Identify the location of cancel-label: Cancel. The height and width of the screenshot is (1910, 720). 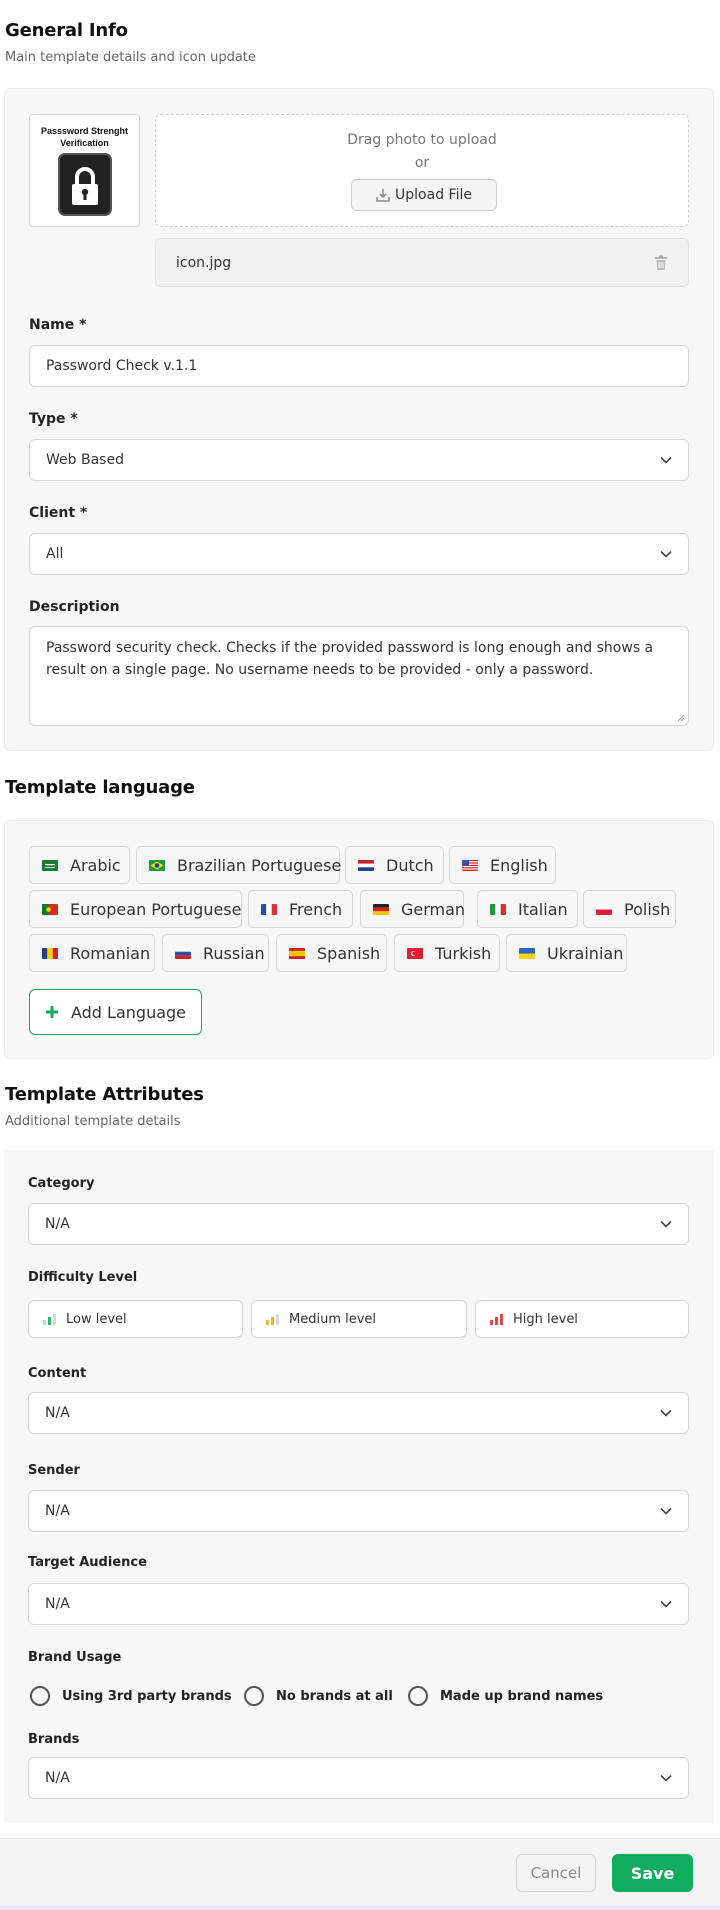
(556, 1873).